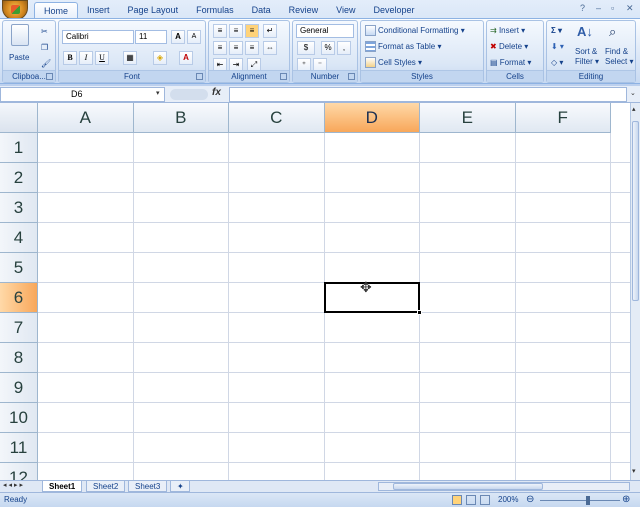 This screenshot has height=507, width=640. What do you see at coordinates (261, 10) in the screenshot?
I see `tab-data: Data` at bounding box center [261, 10].